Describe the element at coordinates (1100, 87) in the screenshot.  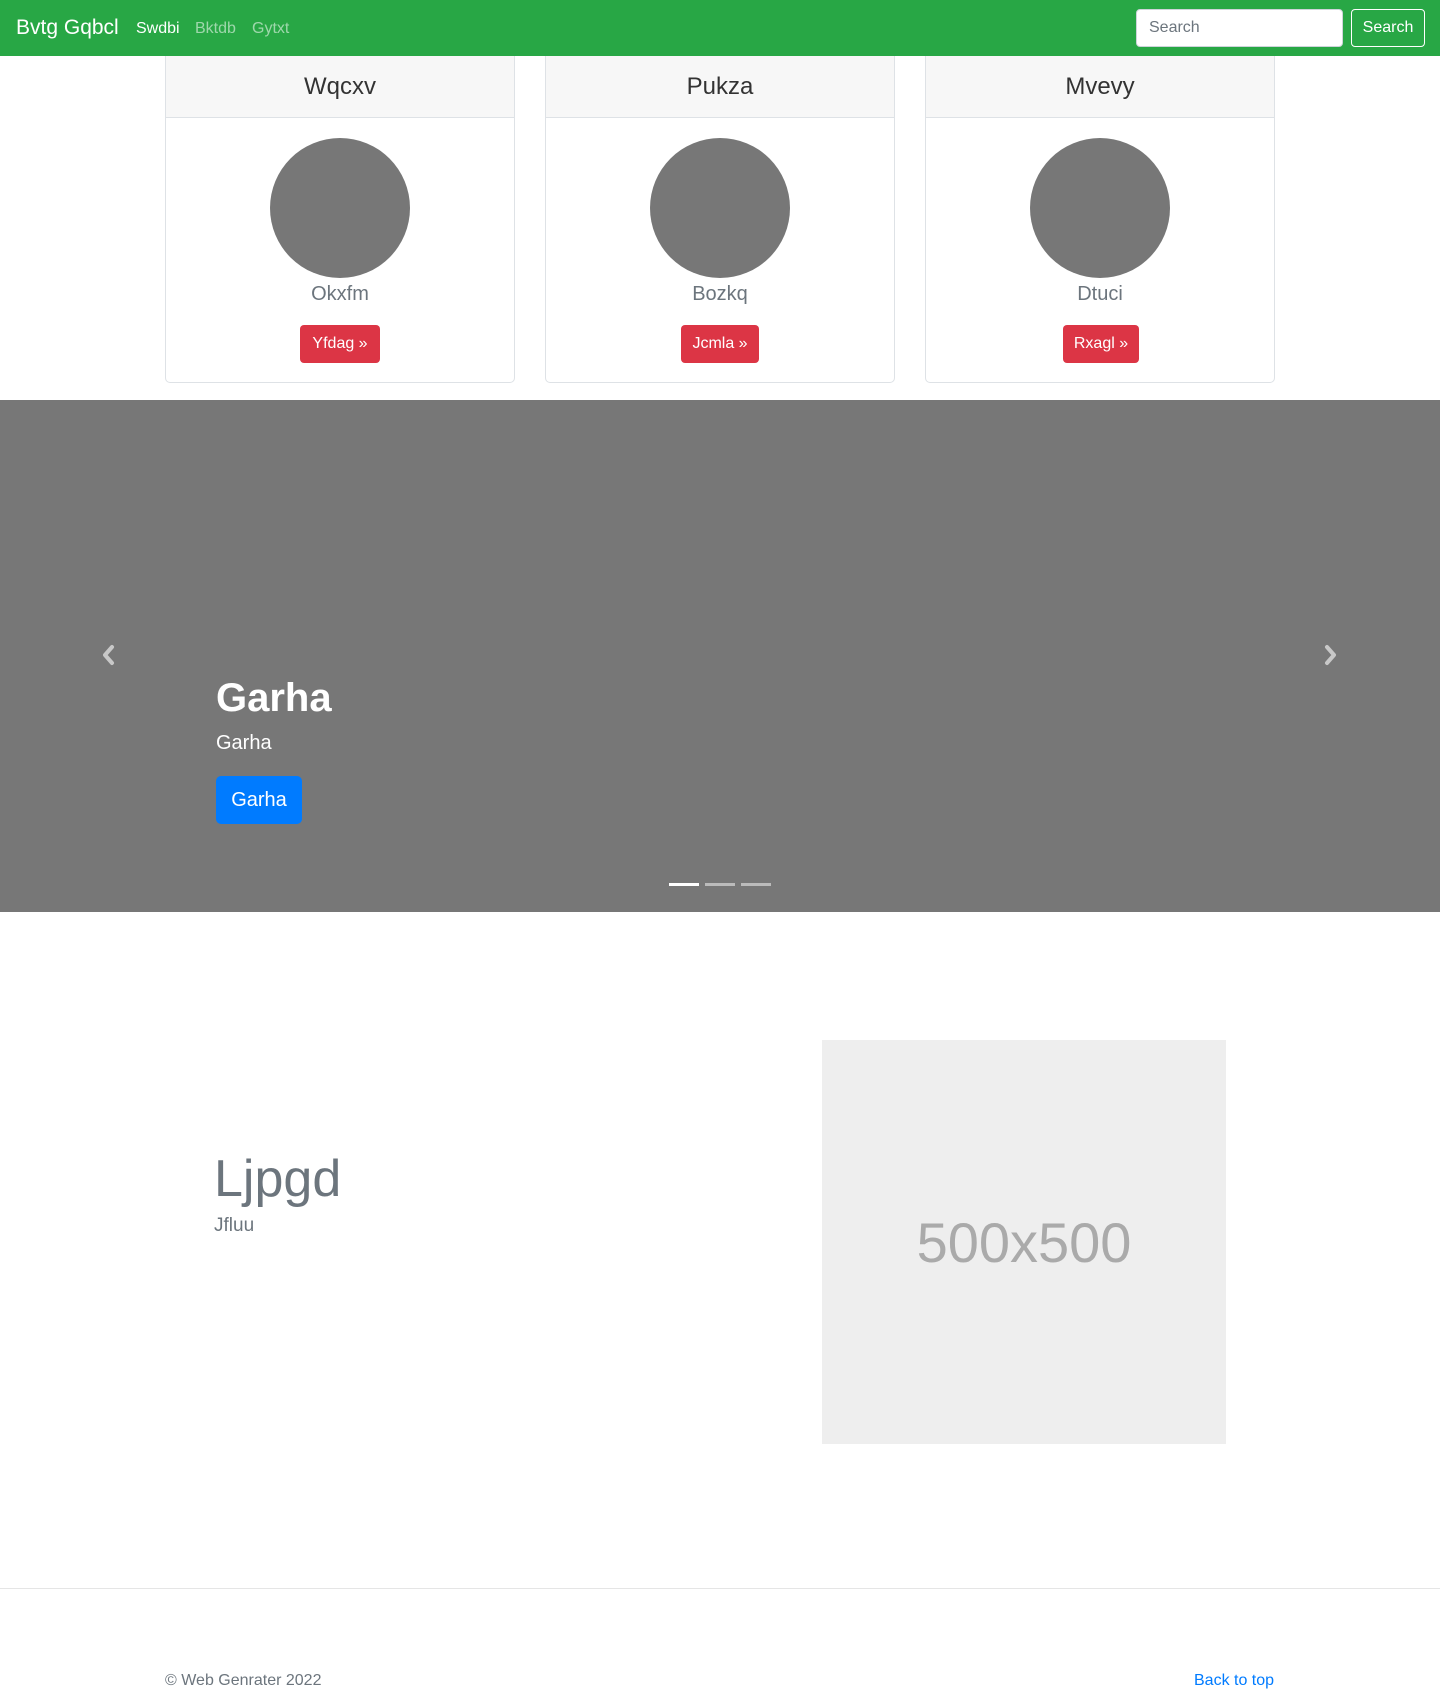
I see `card-header: Mvevy` at that location.